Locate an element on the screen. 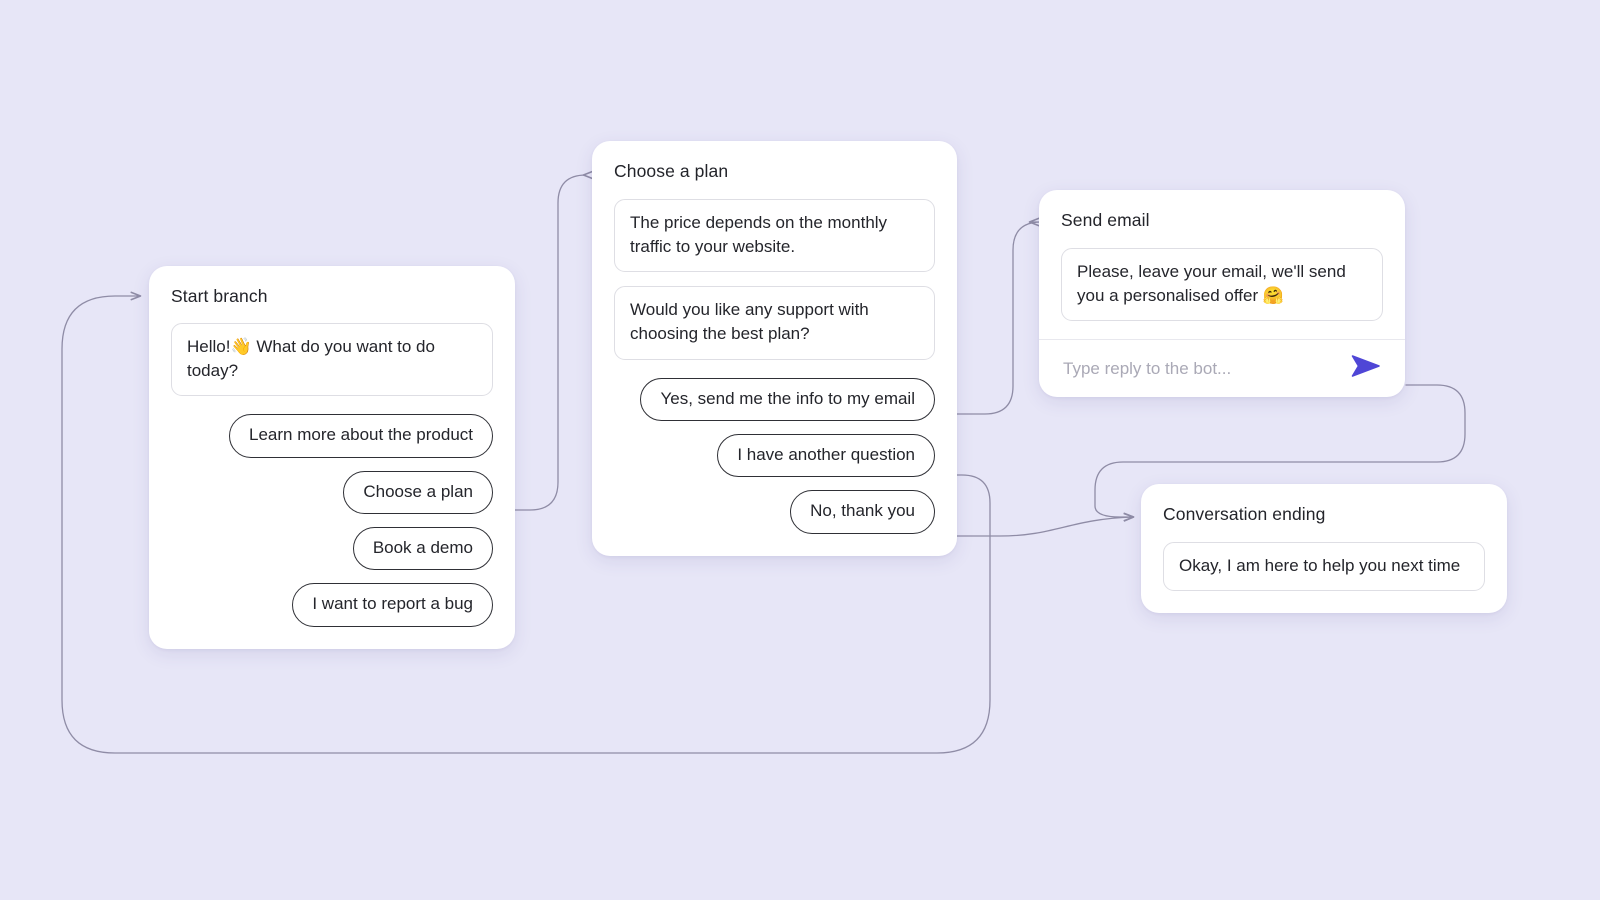 The width and height of the screenshot is (1600, 900). bot-message-bubble: Hello!👋 What do you want to do today? is located at coordinates (332, 360).